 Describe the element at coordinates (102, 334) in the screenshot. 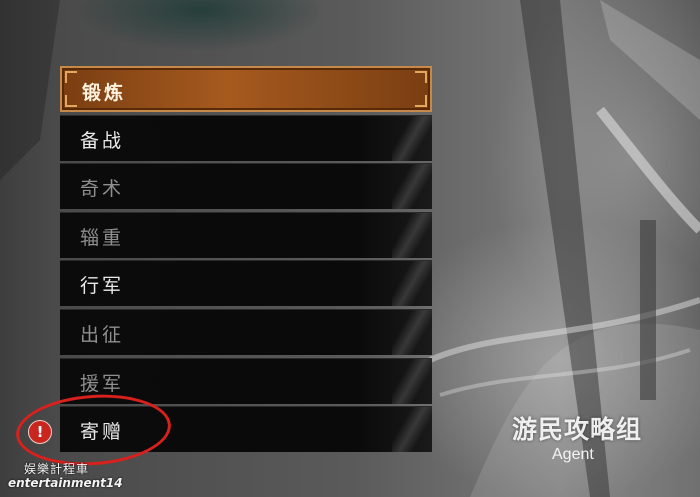

I see `menu-item-label: 出征` at that location.